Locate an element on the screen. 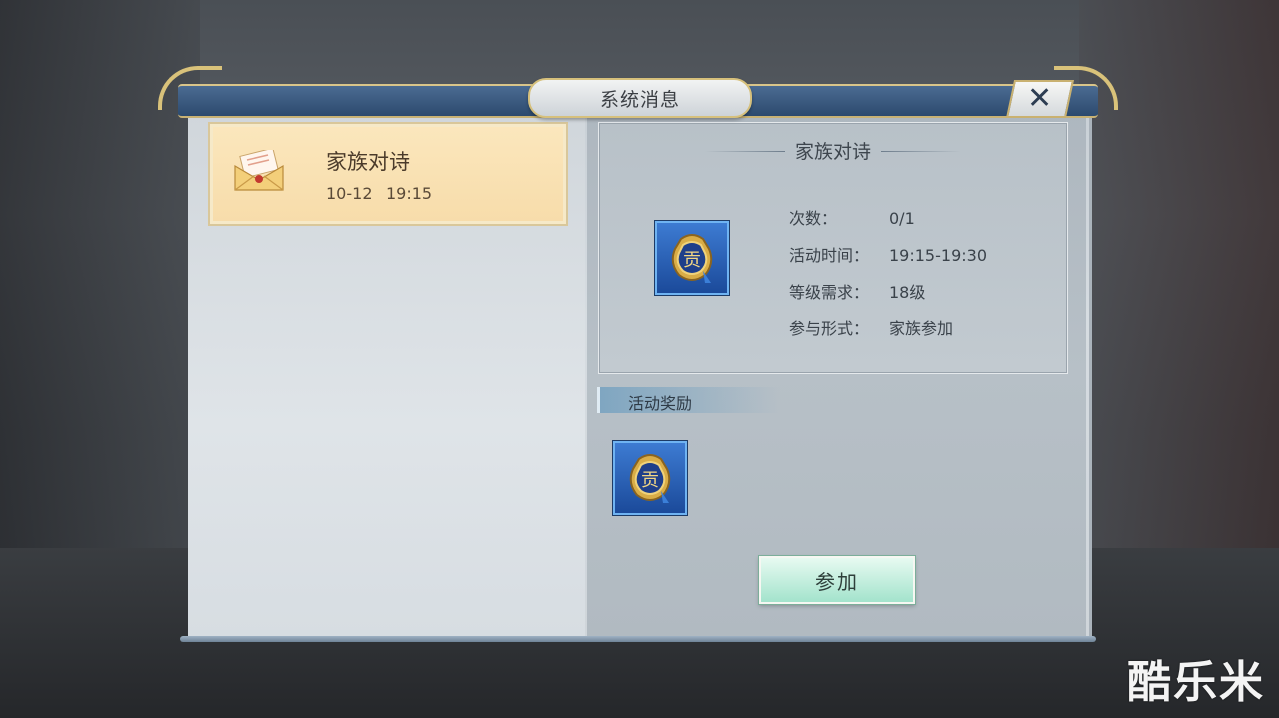 This screenshot has height=718, width=1279. info-label: 参与形式： is located at coordinates (829, 328).